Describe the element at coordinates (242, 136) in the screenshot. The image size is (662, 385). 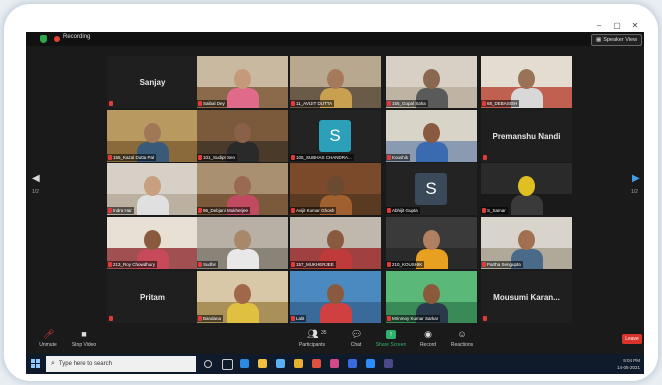
I see `participant-tile: 101_Sudipt Sen` at that location.